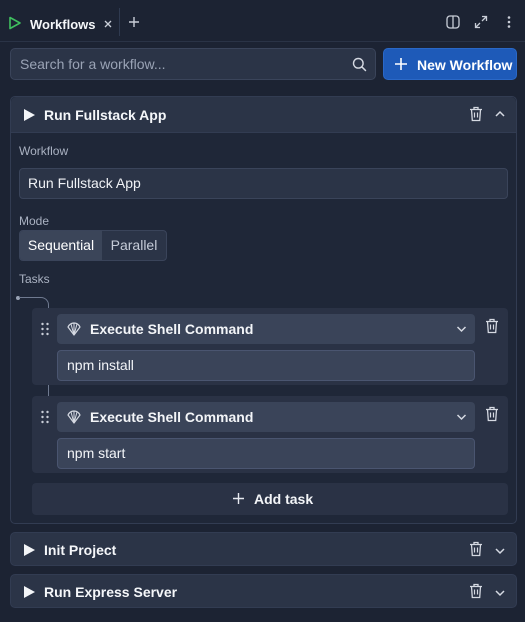 This screenshot has width=525, height=622. What do you see at coordinates (134, 245) in the screenshot?
I see `mode-parallel-button: Parallel` at bounding box center [134, 245].